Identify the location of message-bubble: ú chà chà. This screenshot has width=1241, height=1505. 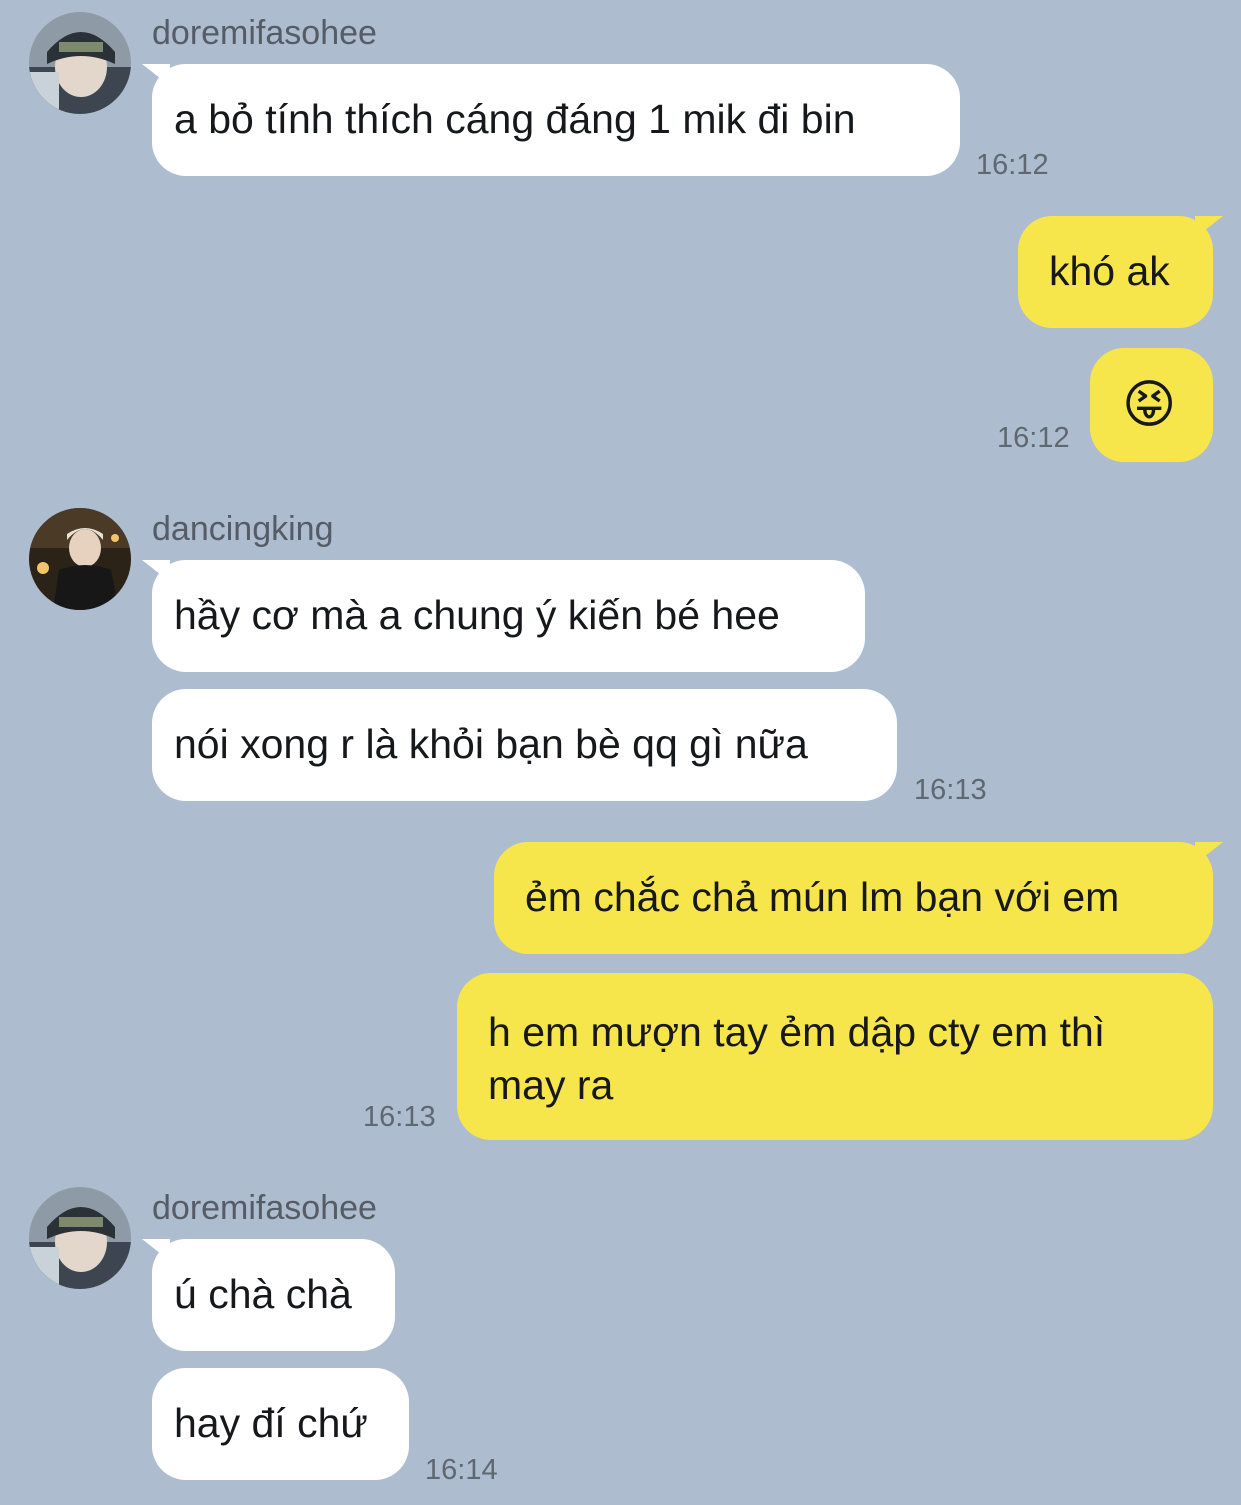
(268, 1295).